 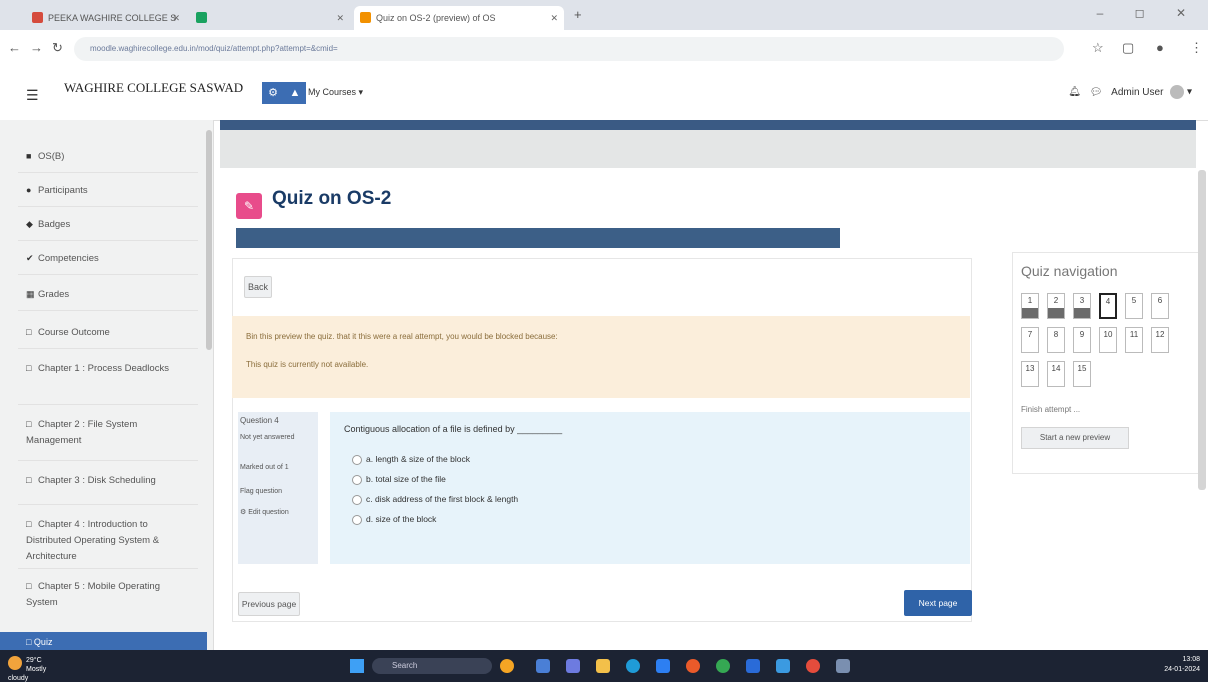 What do you see at coordinates (573, 666) in the screenshot?
I see `teams-icon` at bounding box center [573, 666].